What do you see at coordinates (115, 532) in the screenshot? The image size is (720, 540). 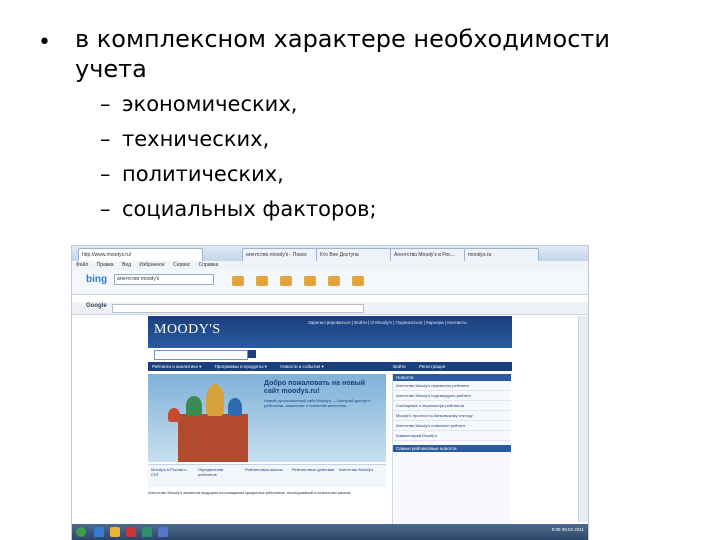 I see `folder-icon` at bounding box center [115, 532].